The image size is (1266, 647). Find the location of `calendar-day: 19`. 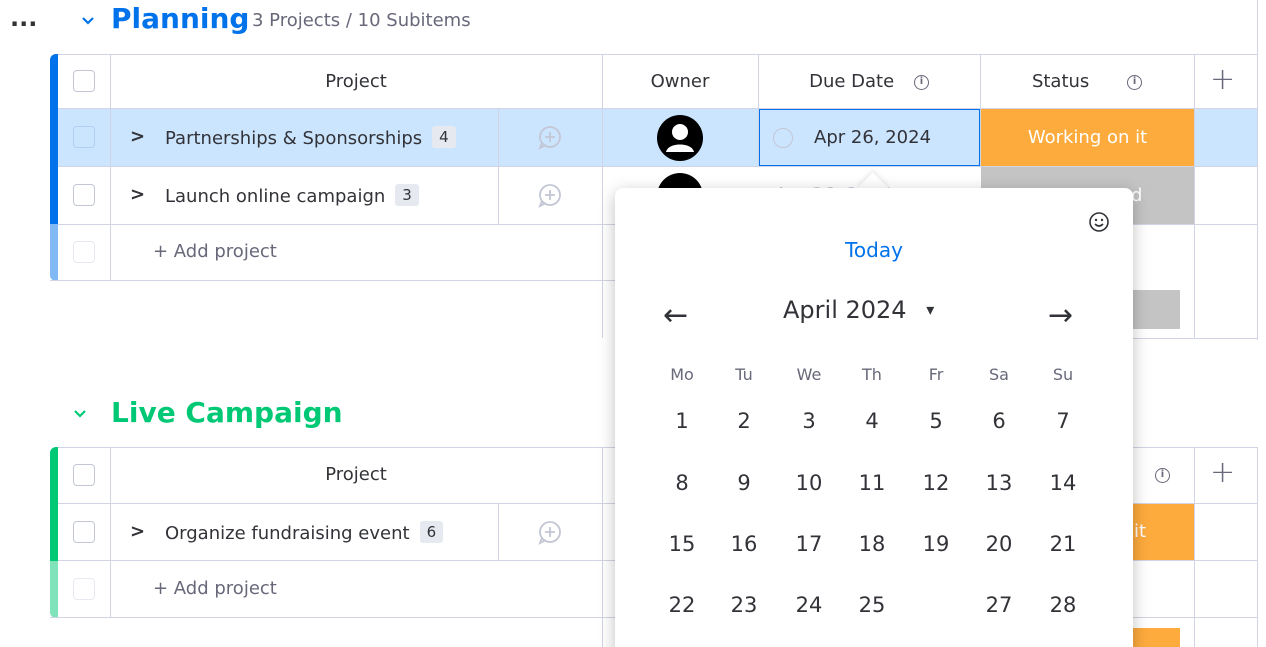

calendar-day: 19 is located at coordinates (936, 544).